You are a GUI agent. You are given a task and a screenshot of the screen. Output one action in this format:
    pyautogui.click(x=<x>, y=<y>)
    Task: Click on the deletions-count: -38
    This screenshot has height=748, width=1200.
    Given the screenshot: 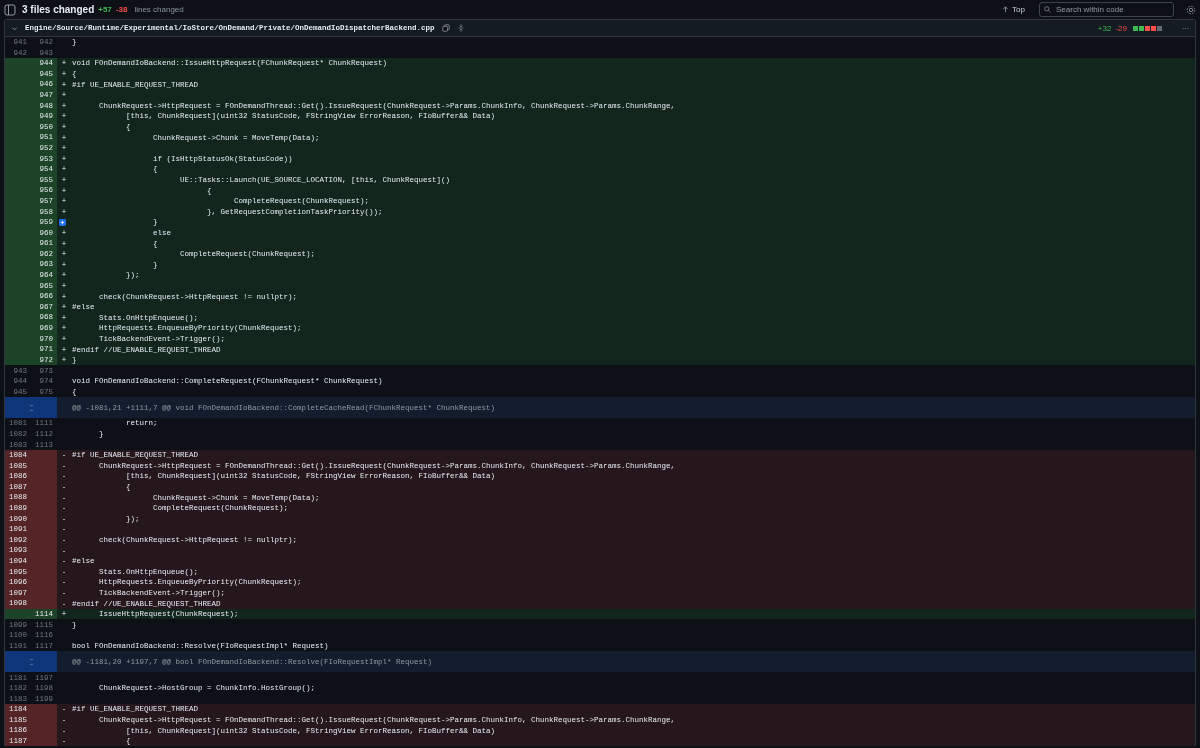 What is the action you would take?
    pyautogui.click(x=121, y=9)
    